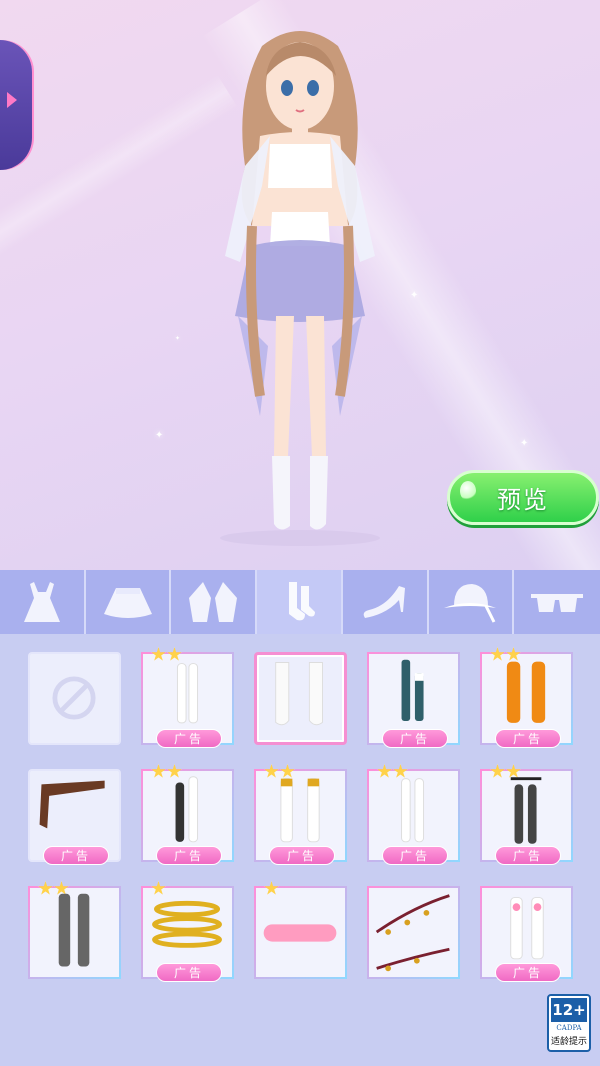  I want to click on tab-jacket, so click(214, 602).